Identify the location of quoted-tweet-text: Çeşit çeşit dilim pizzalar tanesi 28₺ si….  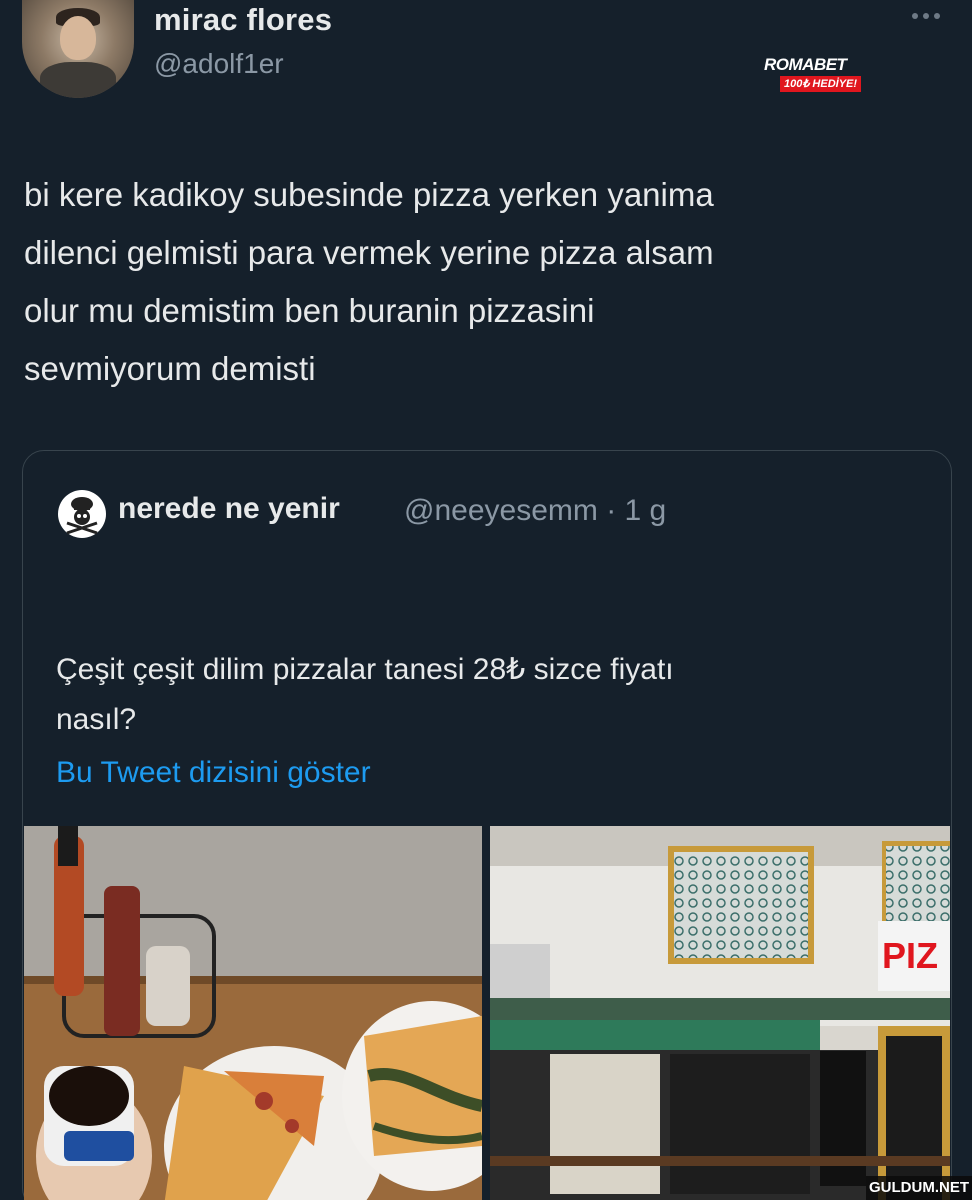
(486, 695).